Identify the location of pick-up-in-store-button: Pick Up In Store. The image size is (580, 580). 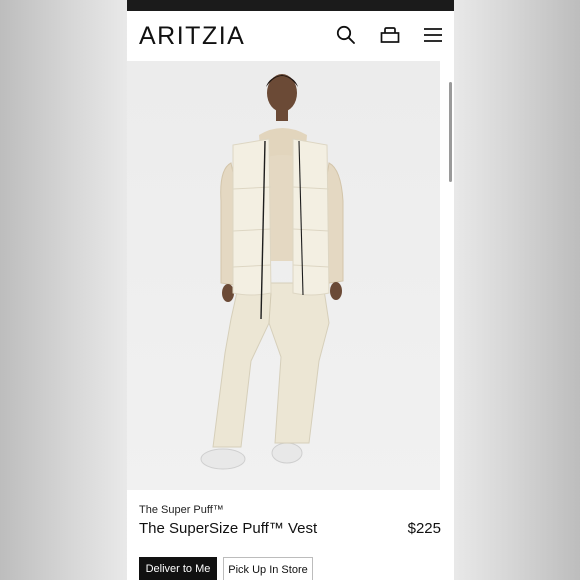
(268, 568).